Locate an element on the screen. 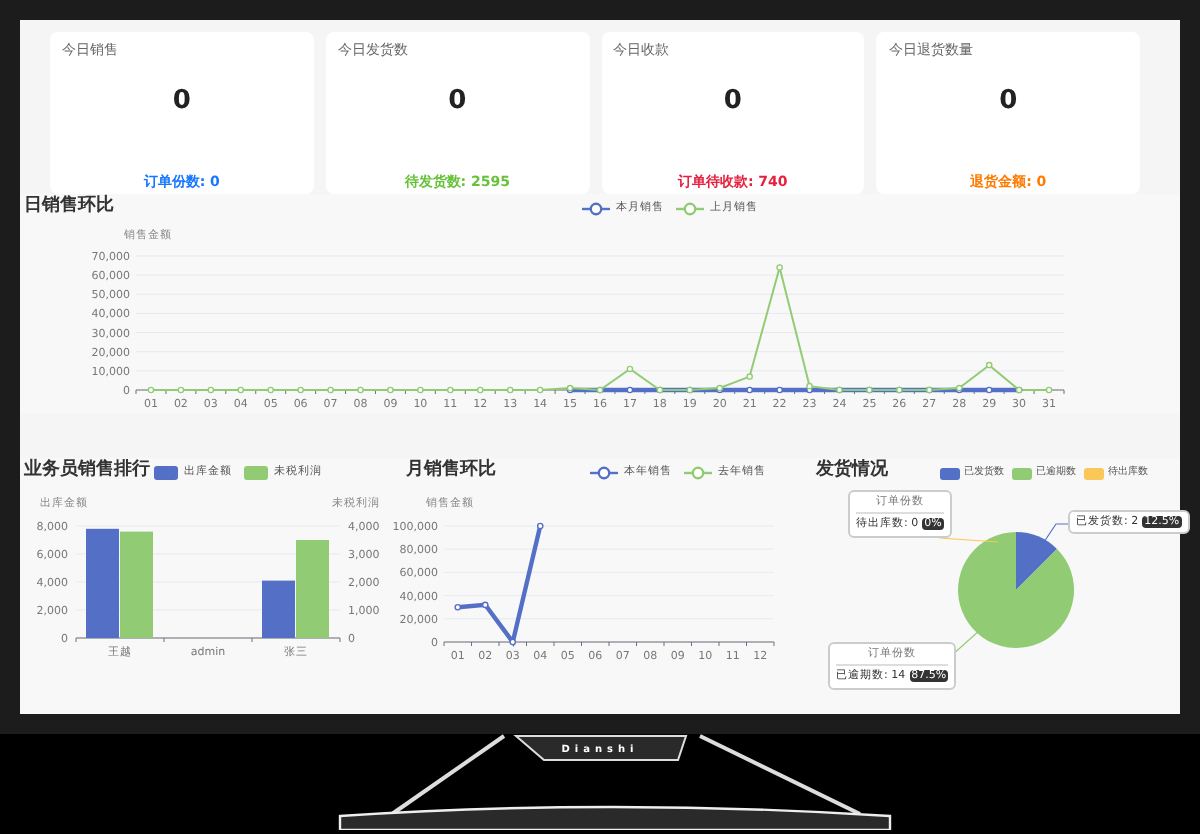 The image size is (1200, 834). chart-title: 发货情况 is located at coordinates (852, 471).